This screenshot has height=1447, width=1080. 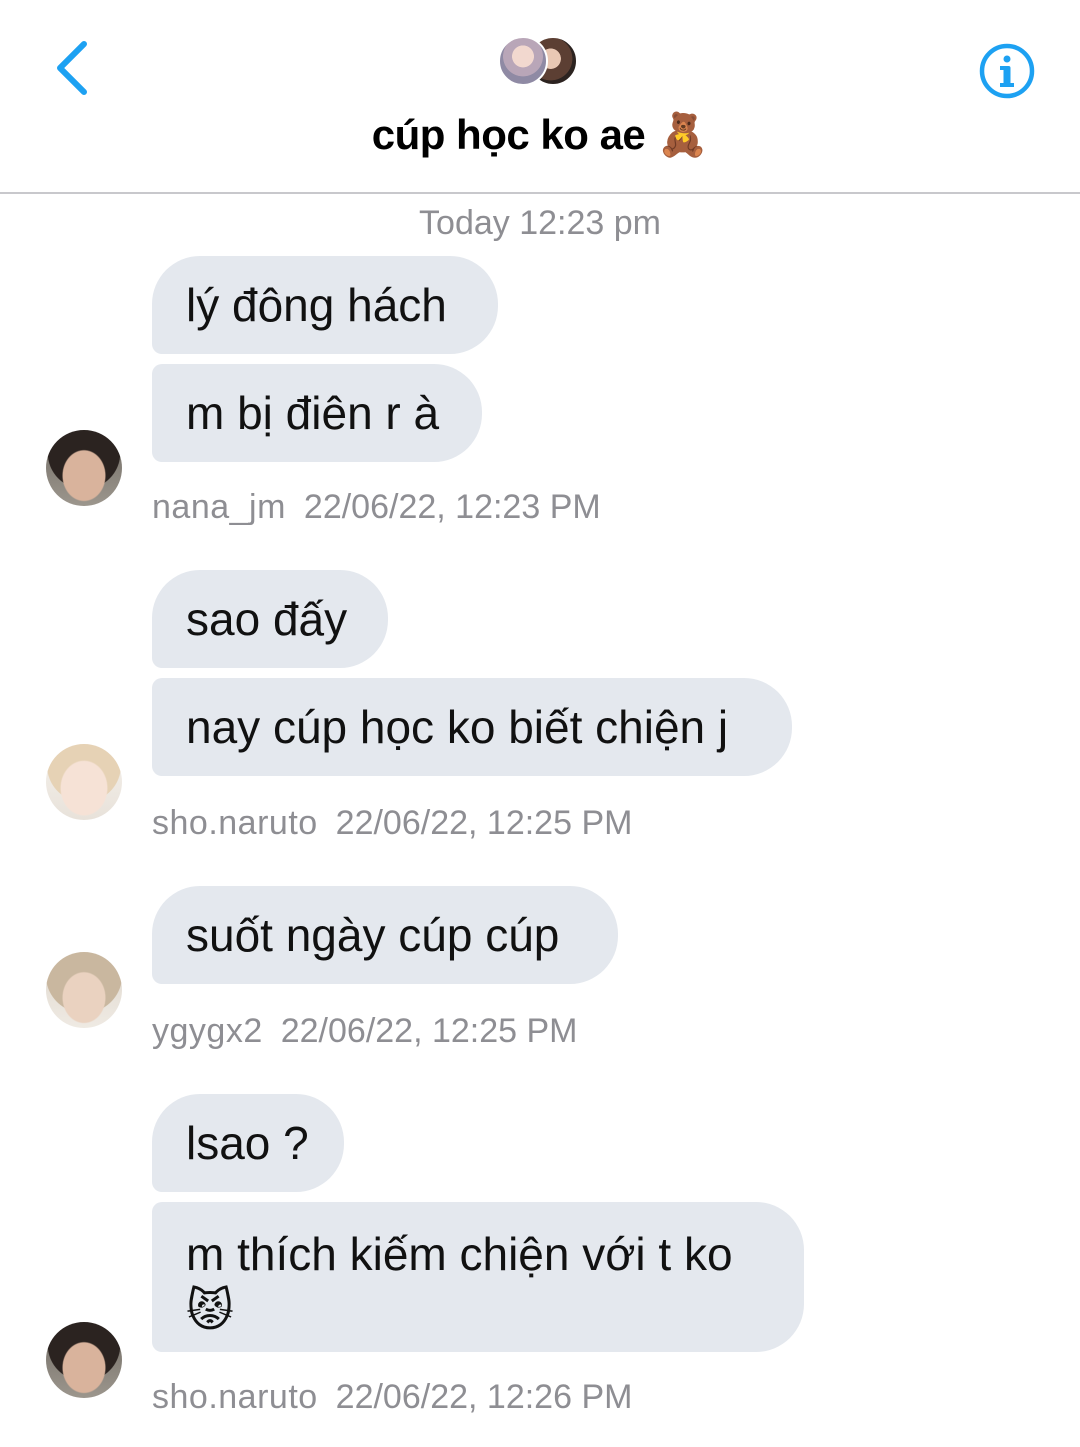 I want to click on message-text: lý đông hách, so click(x=316, y=305).